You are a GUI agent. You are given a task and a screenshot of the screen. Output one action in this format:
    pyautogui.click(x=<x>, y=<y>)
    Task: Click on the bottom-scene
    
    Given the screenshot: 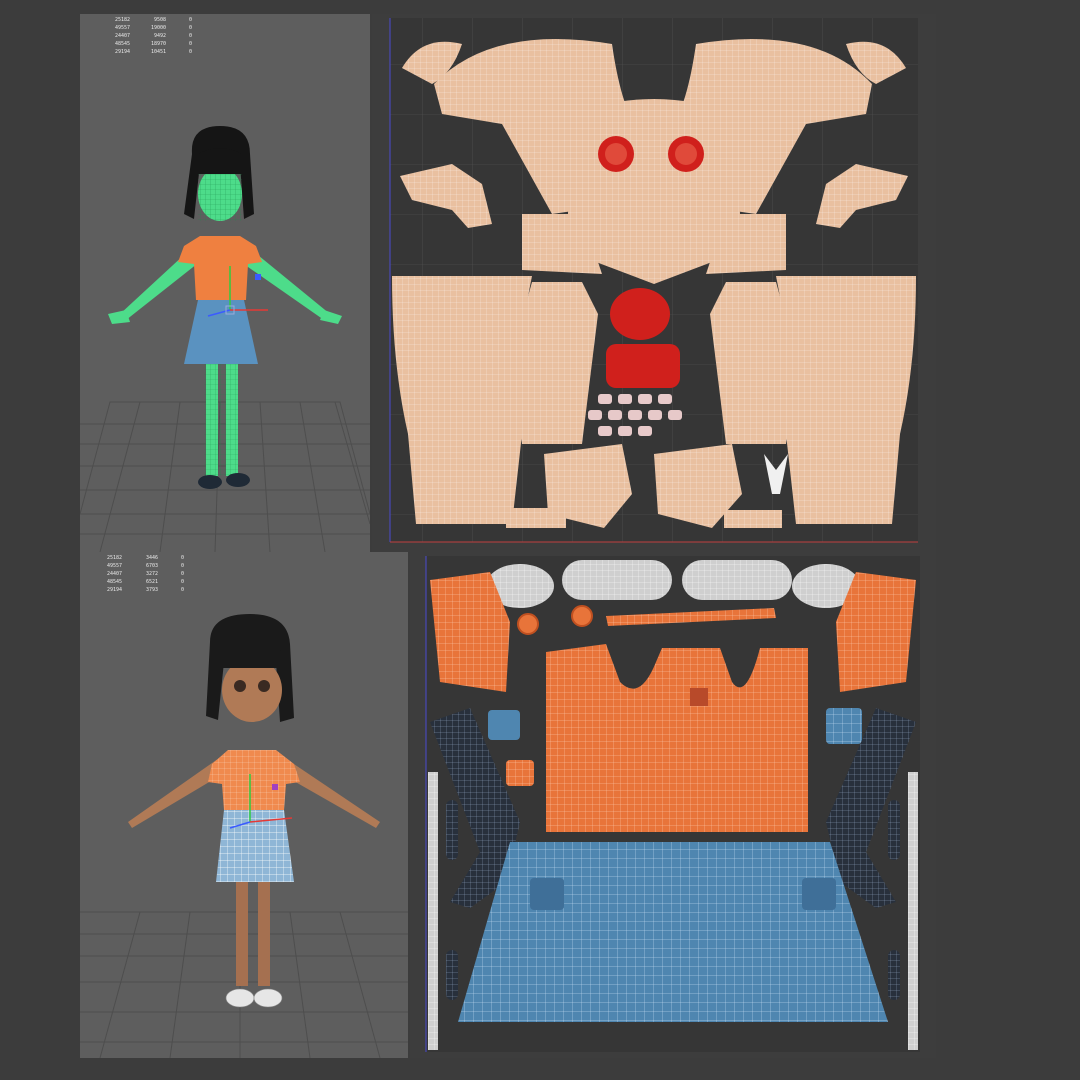 What is the action you would take?
    pyautogui.click(x=244, y=836)
    